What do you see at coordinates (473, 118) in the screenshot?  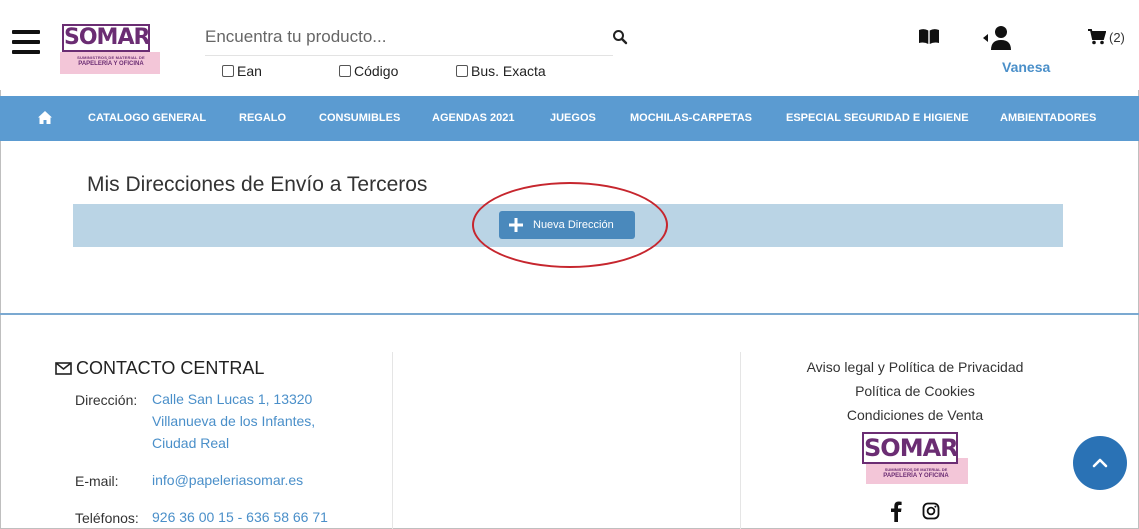 I see `nav-item-agendas-2021: AGENDAS 2021` at bounding box center [473, 118].